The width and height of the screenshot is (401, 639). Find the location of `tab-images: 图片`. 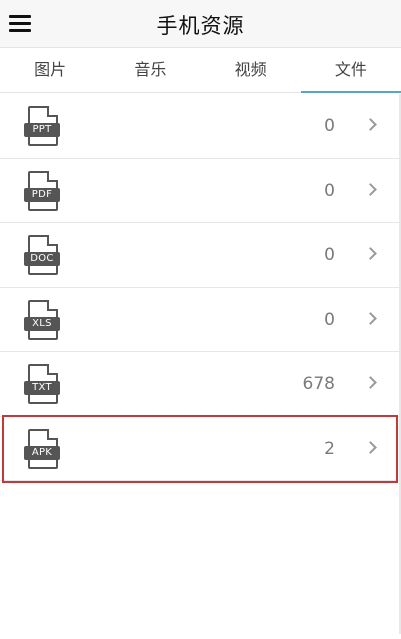

tab-images: 图片 is located at coordinates (50, 70).